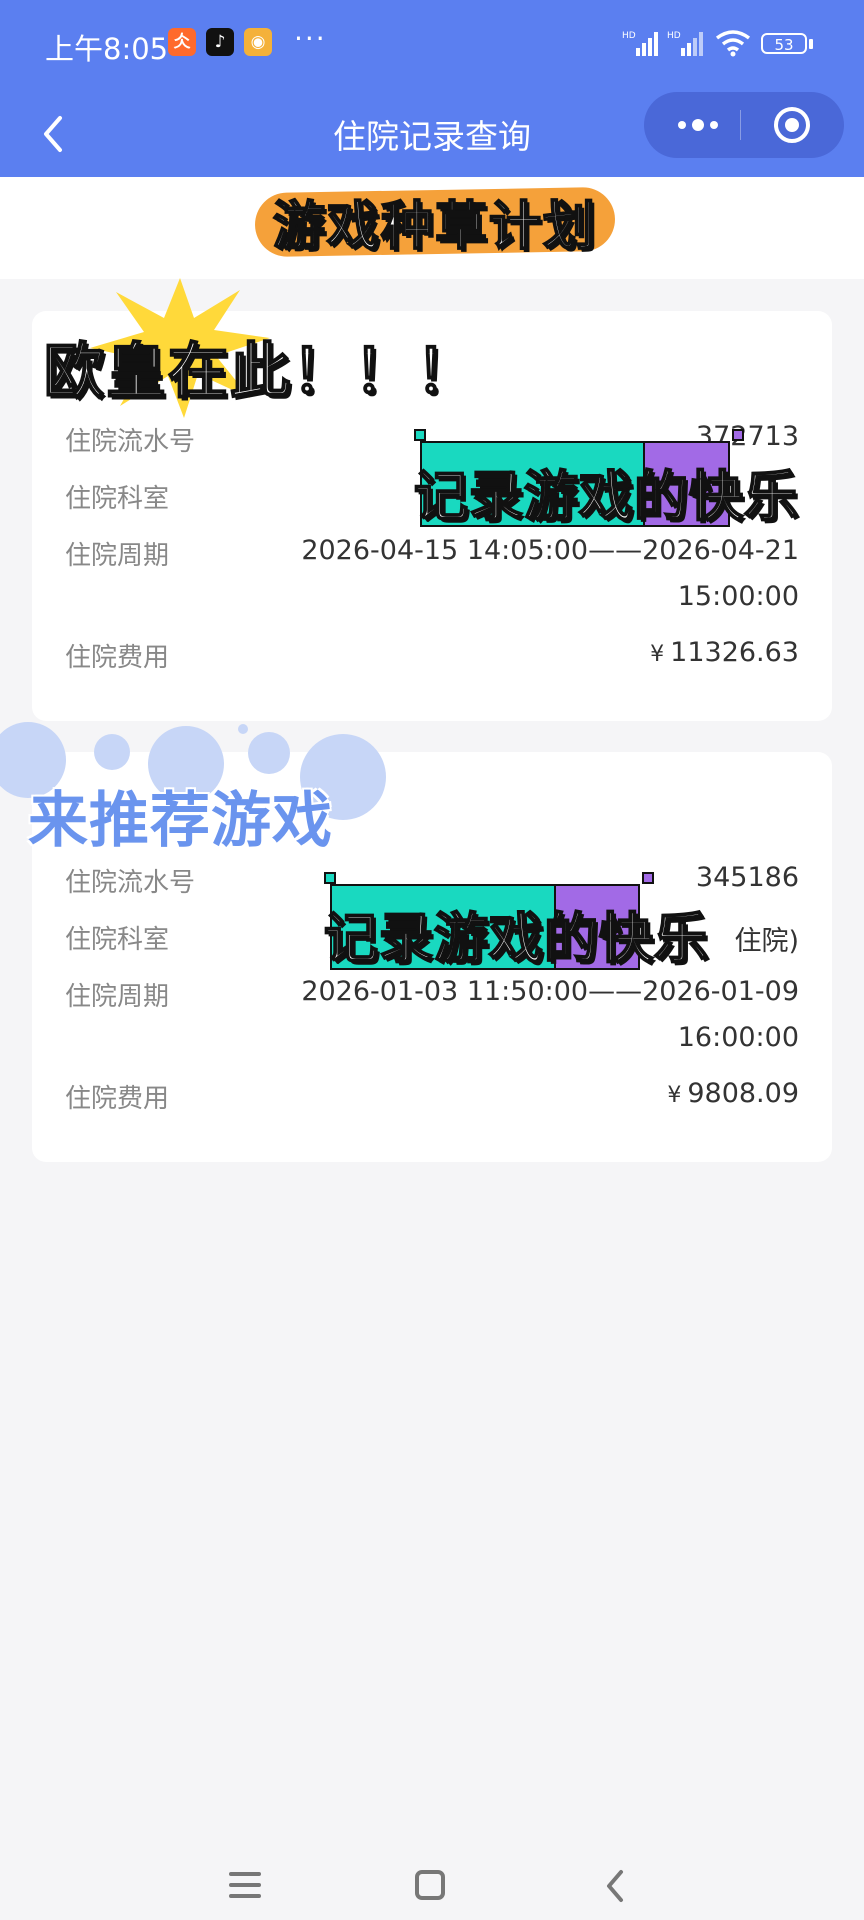 The image size is (864, 1920). I want to click on more-options-icon, so click(698, 125).